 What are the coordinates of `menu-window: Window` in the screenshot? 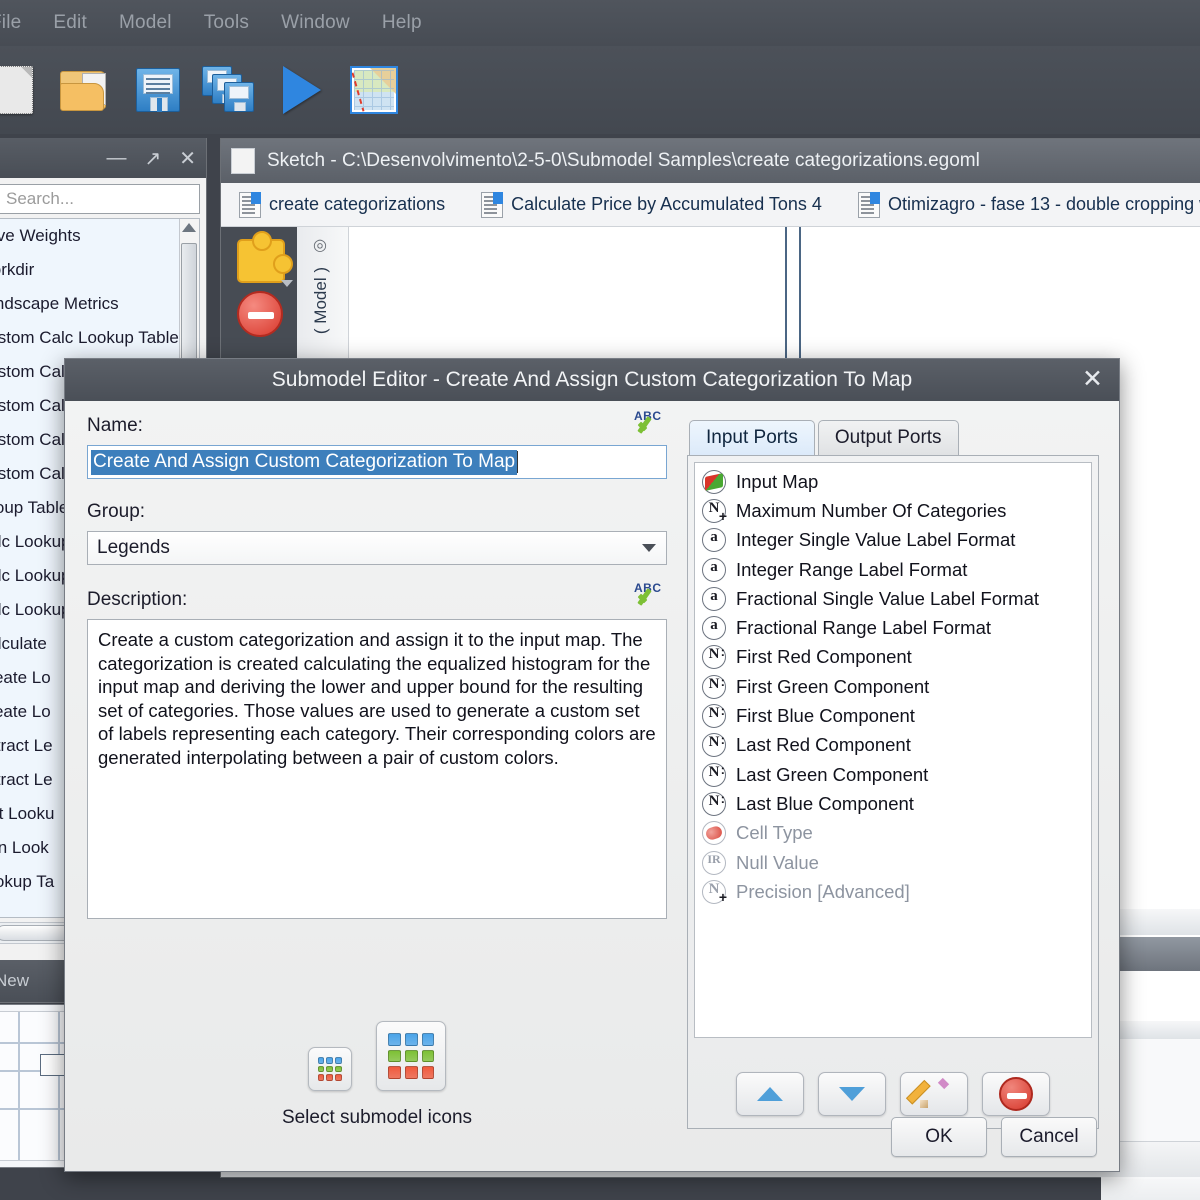 It's located at (315, 23).